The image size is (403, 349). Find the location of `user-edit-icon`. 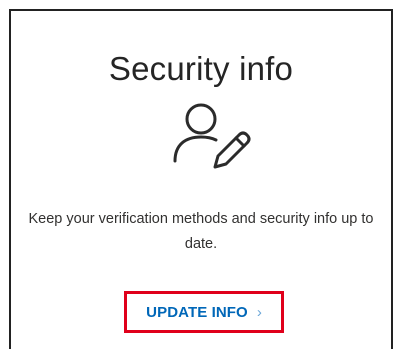

user-edit-icon is located at coordinates (211, 137).